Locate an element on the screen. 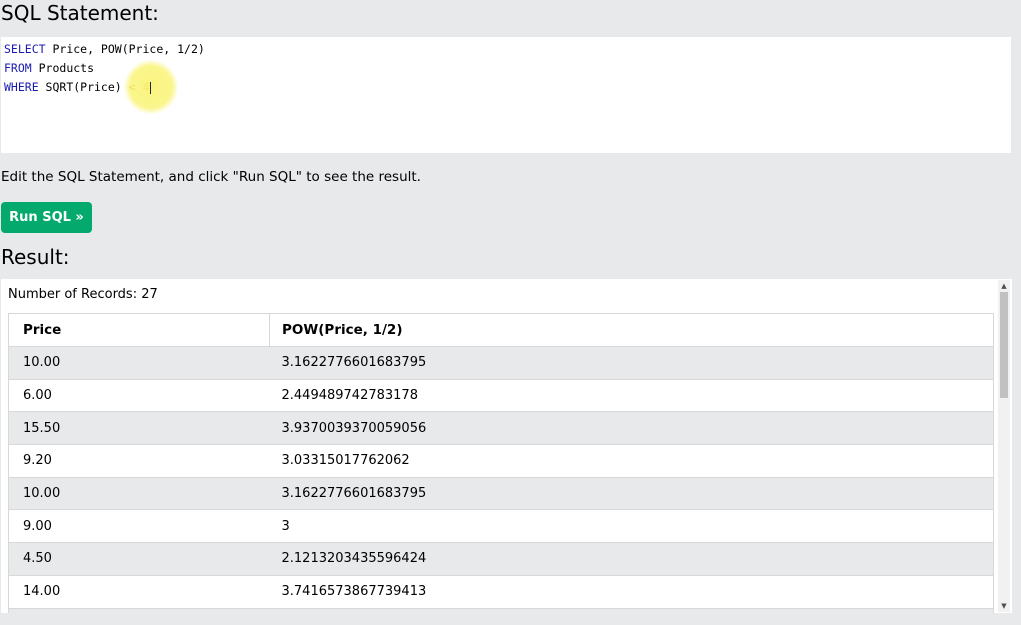 The width and height of the screenshot is (1021, 625). table-row: 6.00 2.449489742783178 is located at coordinates (501, 395).